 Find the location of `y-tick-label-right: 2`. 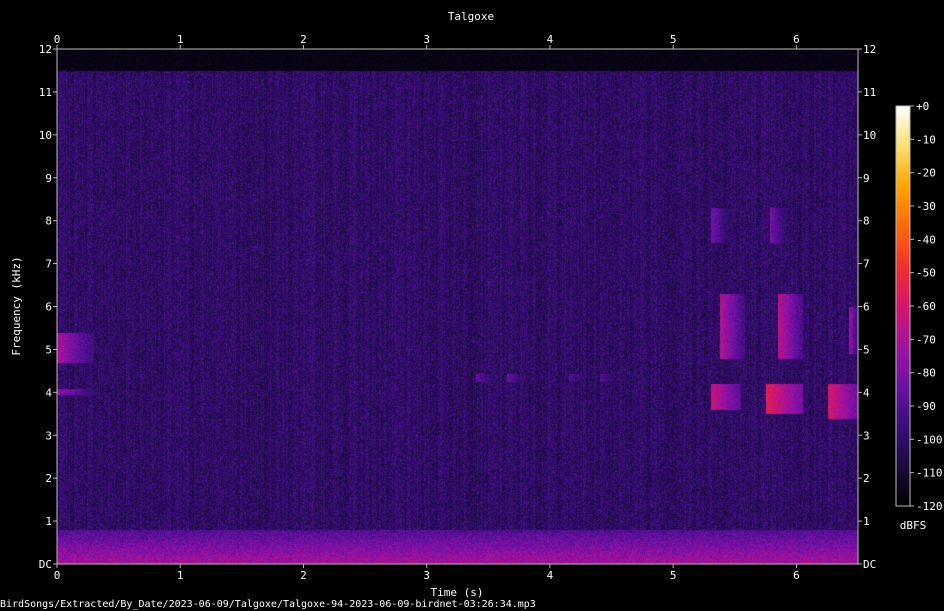

y-tick-label-right: 2 is located at coordinates (866, 478).